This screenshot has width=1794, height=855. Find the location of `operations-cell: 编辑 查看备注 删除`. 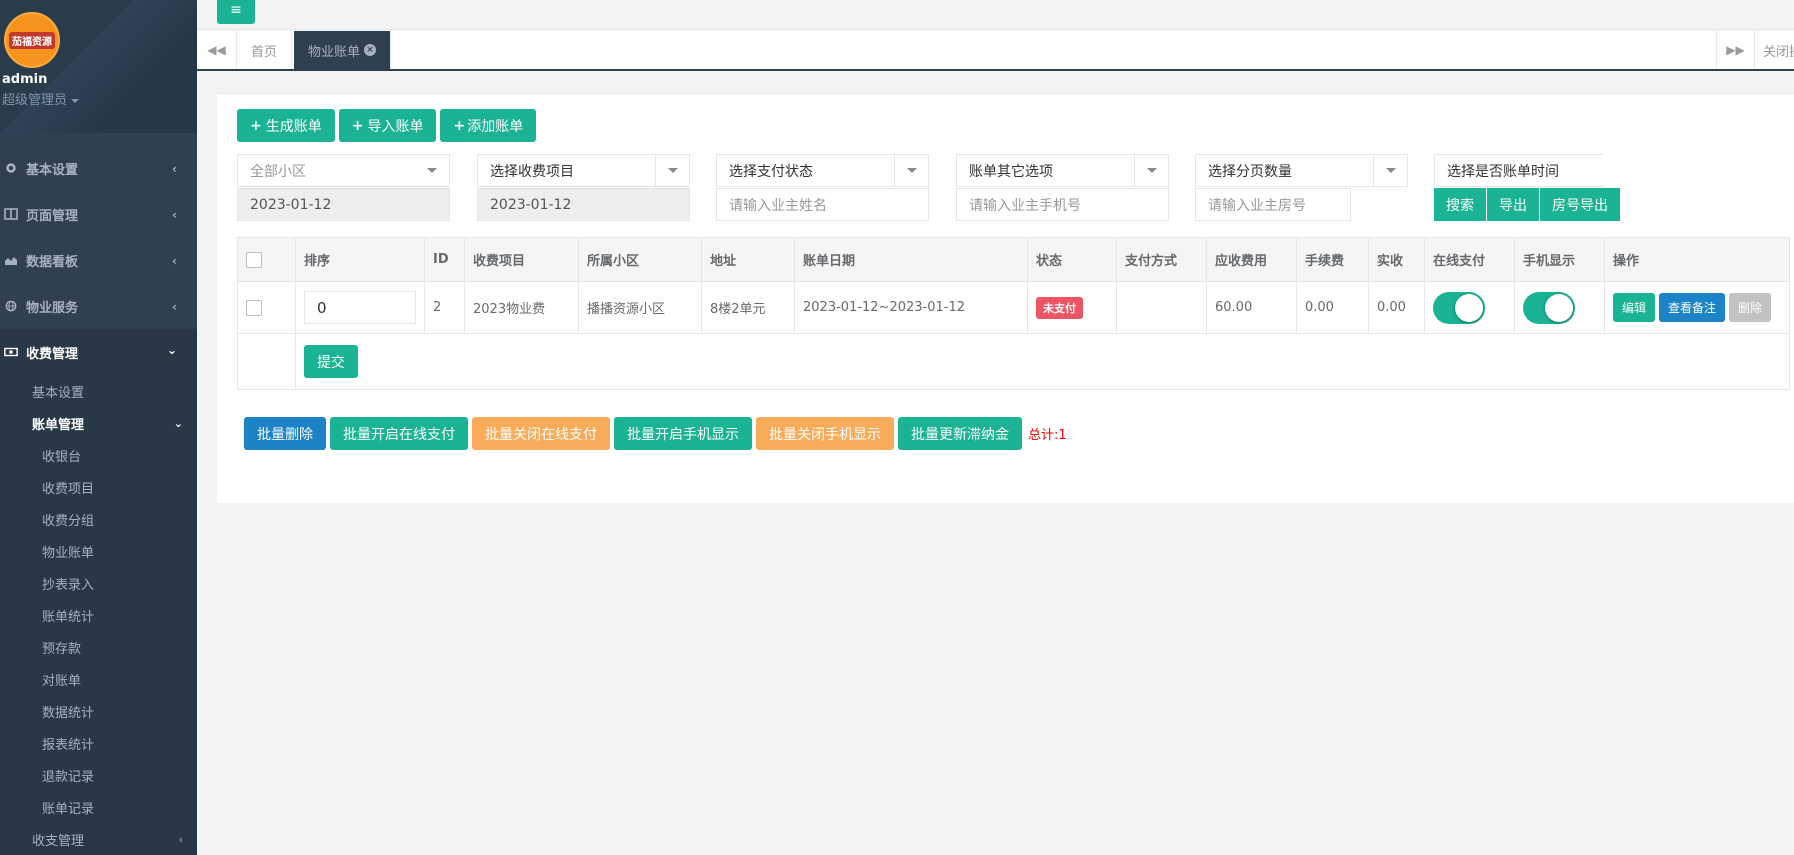

operations-cell: 编辑 查看备注 删除 is located at coordinates (1697, 307).